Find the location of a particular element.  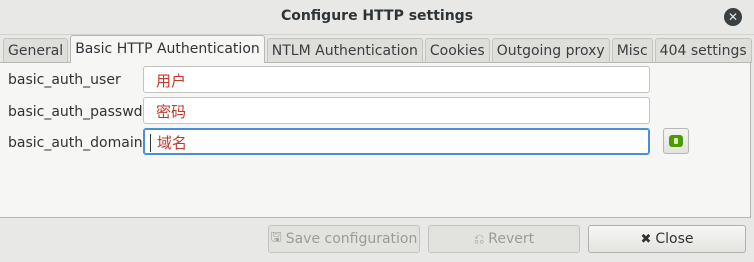

window-close-icon: ✕ is located at coordinates (733, 17).